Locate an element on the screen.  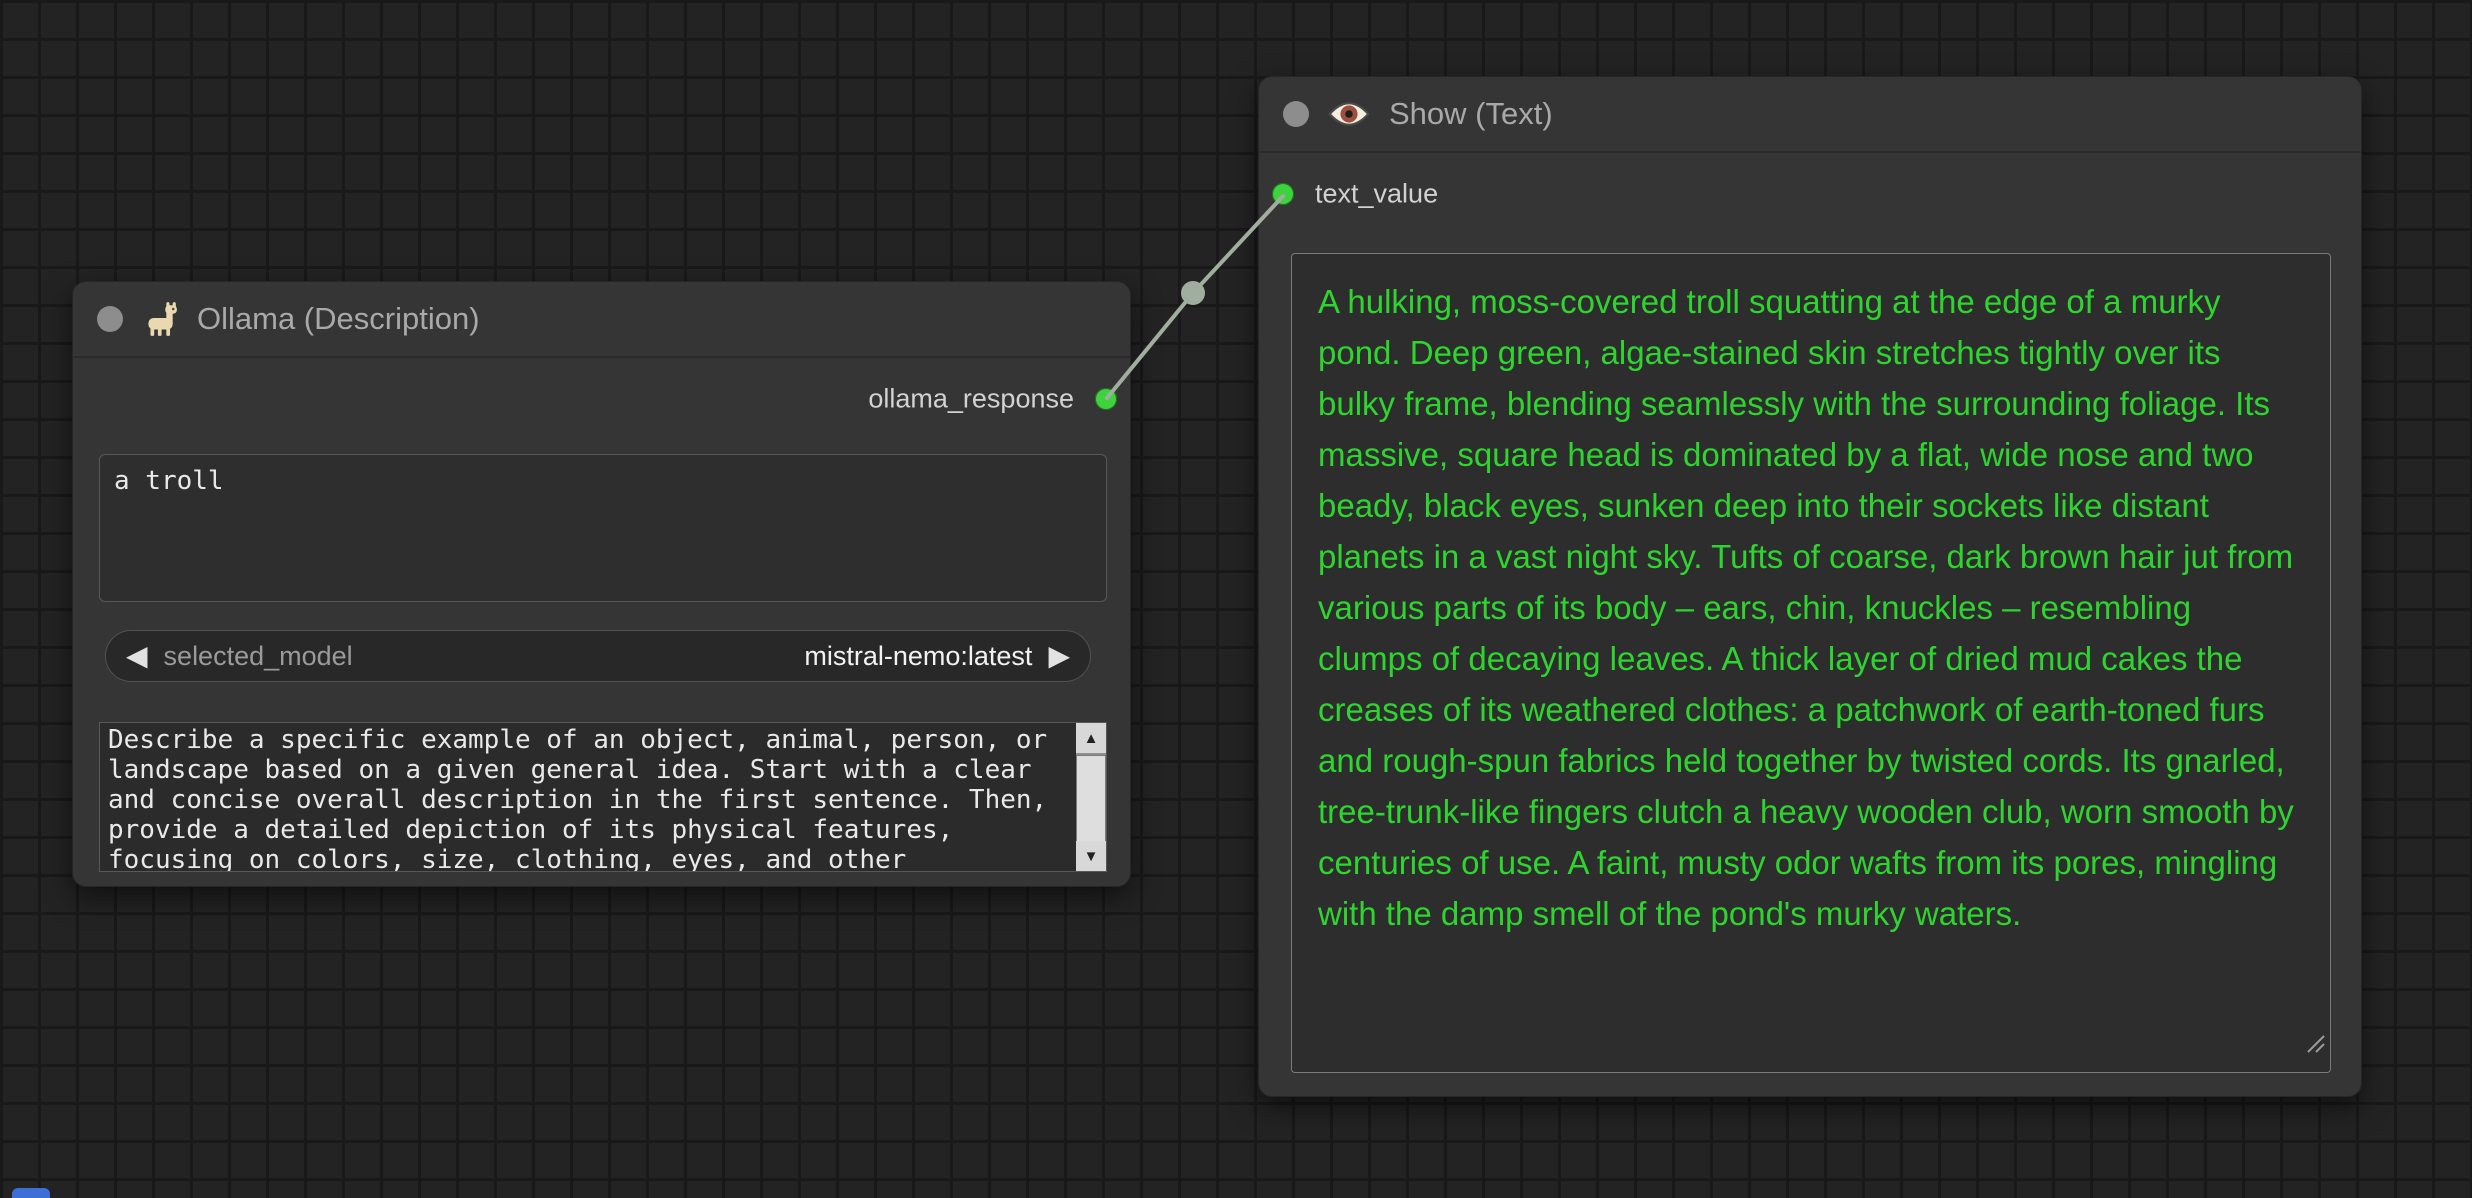
combo-next-arrow-icon: ▶ is located at coordinates (1059, 656).